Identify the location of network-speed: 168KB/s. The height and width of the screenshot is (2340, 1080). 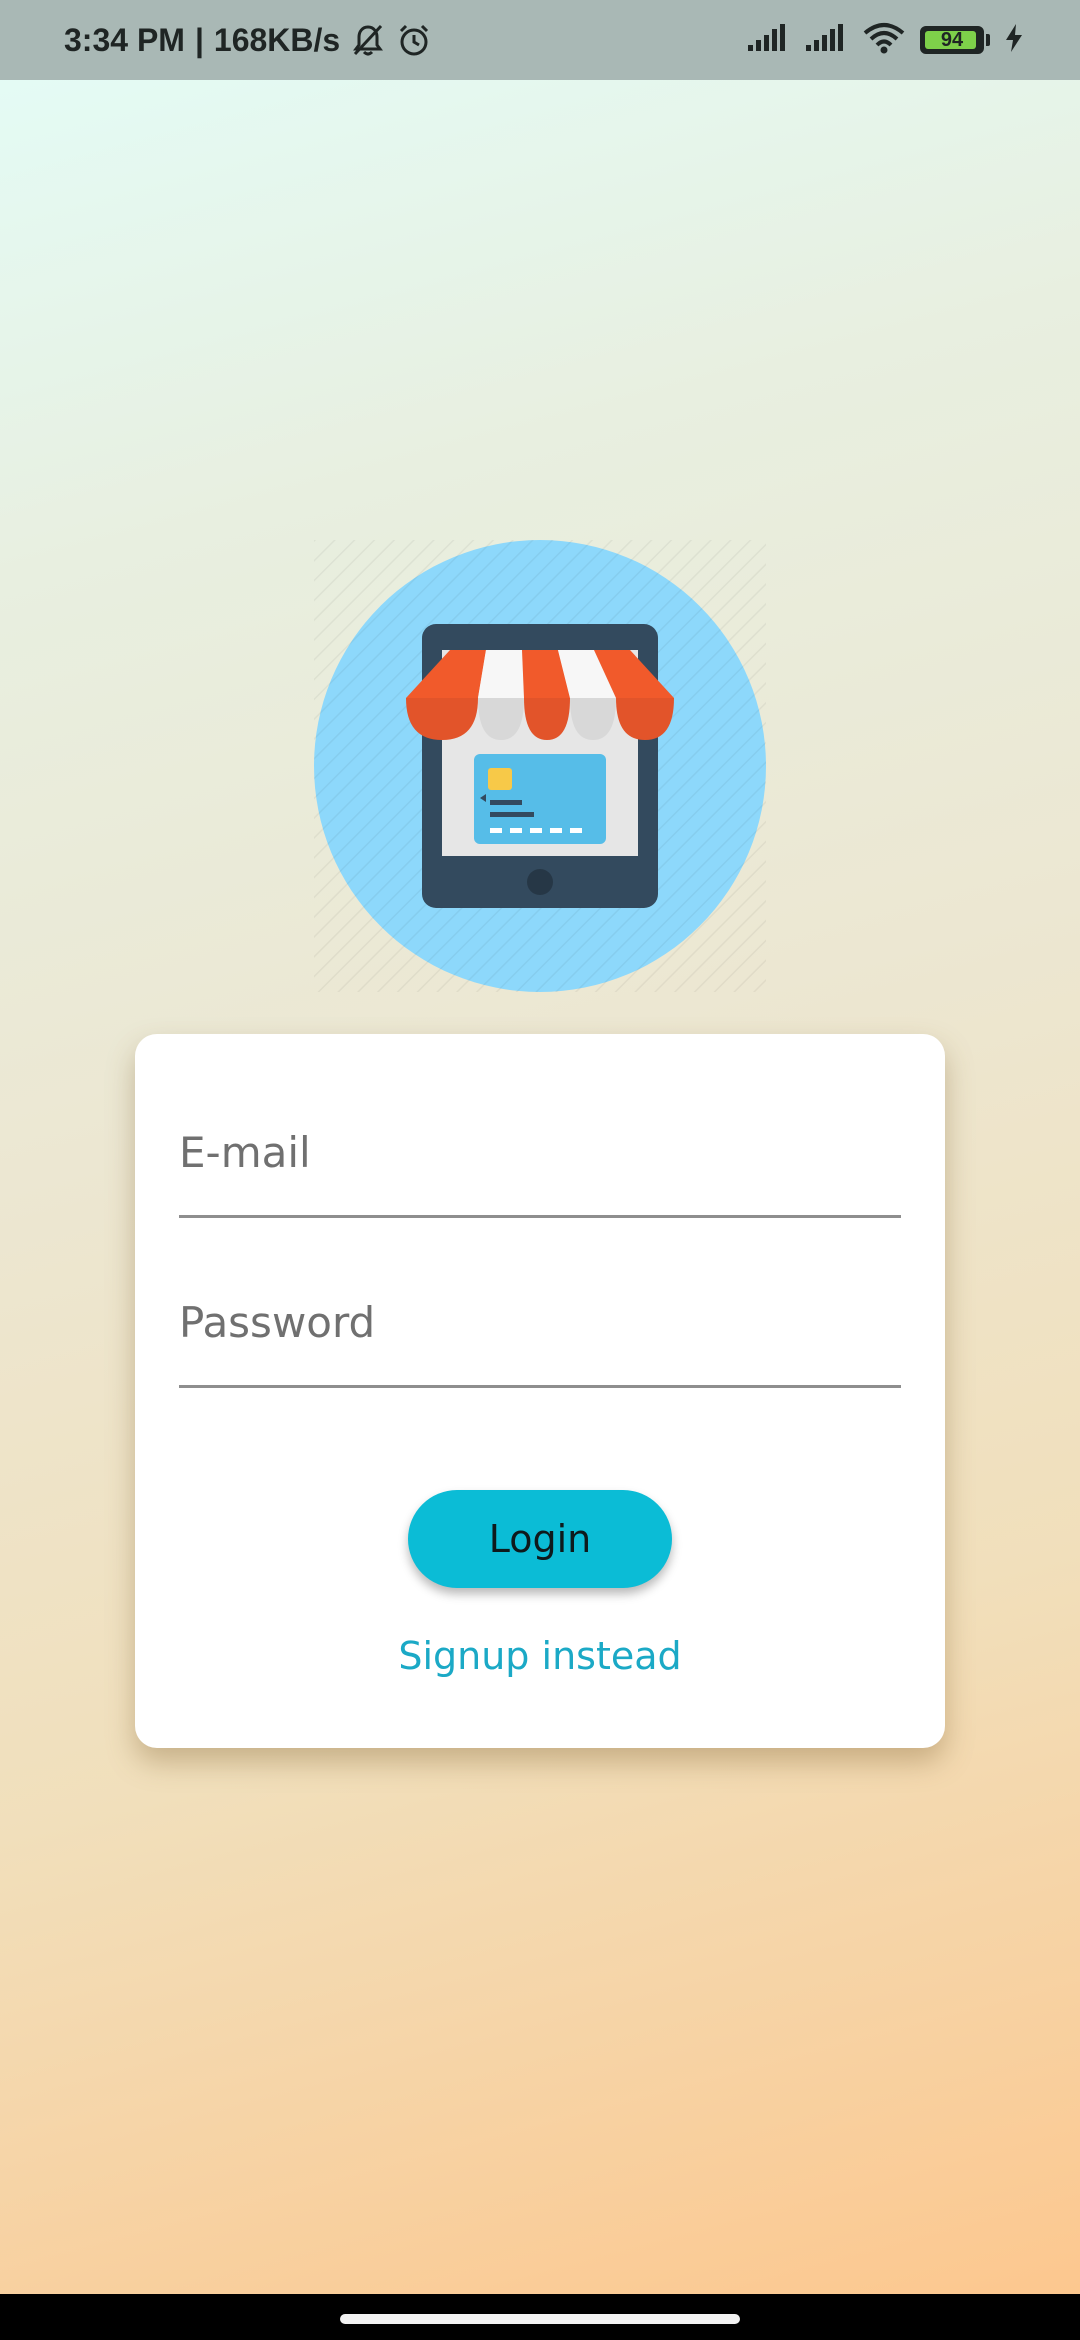
(277, 39).